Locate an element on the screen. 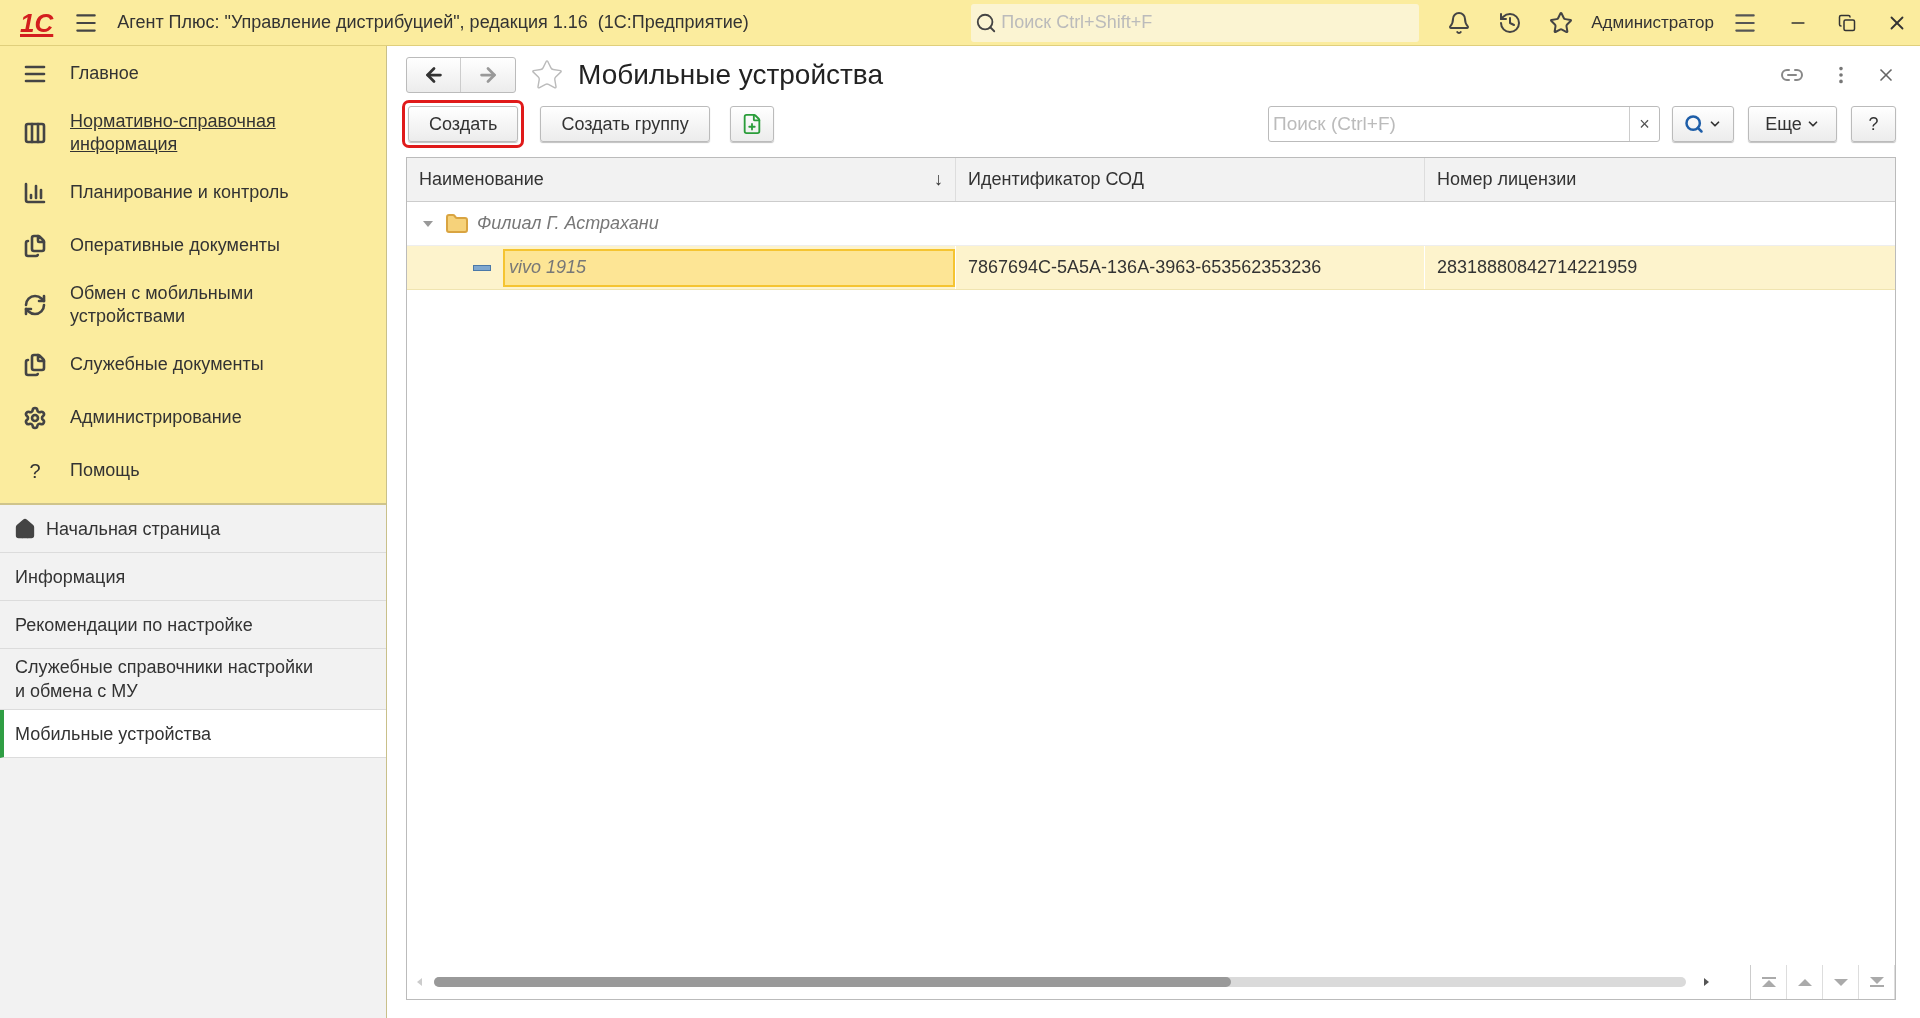 Image resolution: width=1920 pixels, height=1018 pixels. logo: 1С is located at coordinates (37, 22).